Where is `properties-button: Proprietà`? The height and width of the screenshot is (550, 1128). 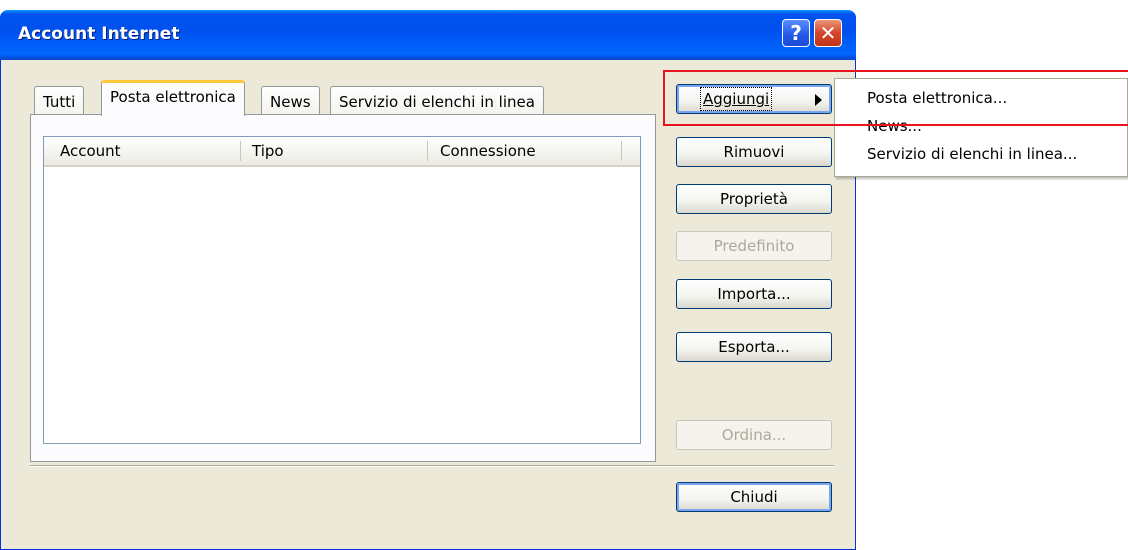
properties-button: Proprietà is located at coordinates (754, 199).